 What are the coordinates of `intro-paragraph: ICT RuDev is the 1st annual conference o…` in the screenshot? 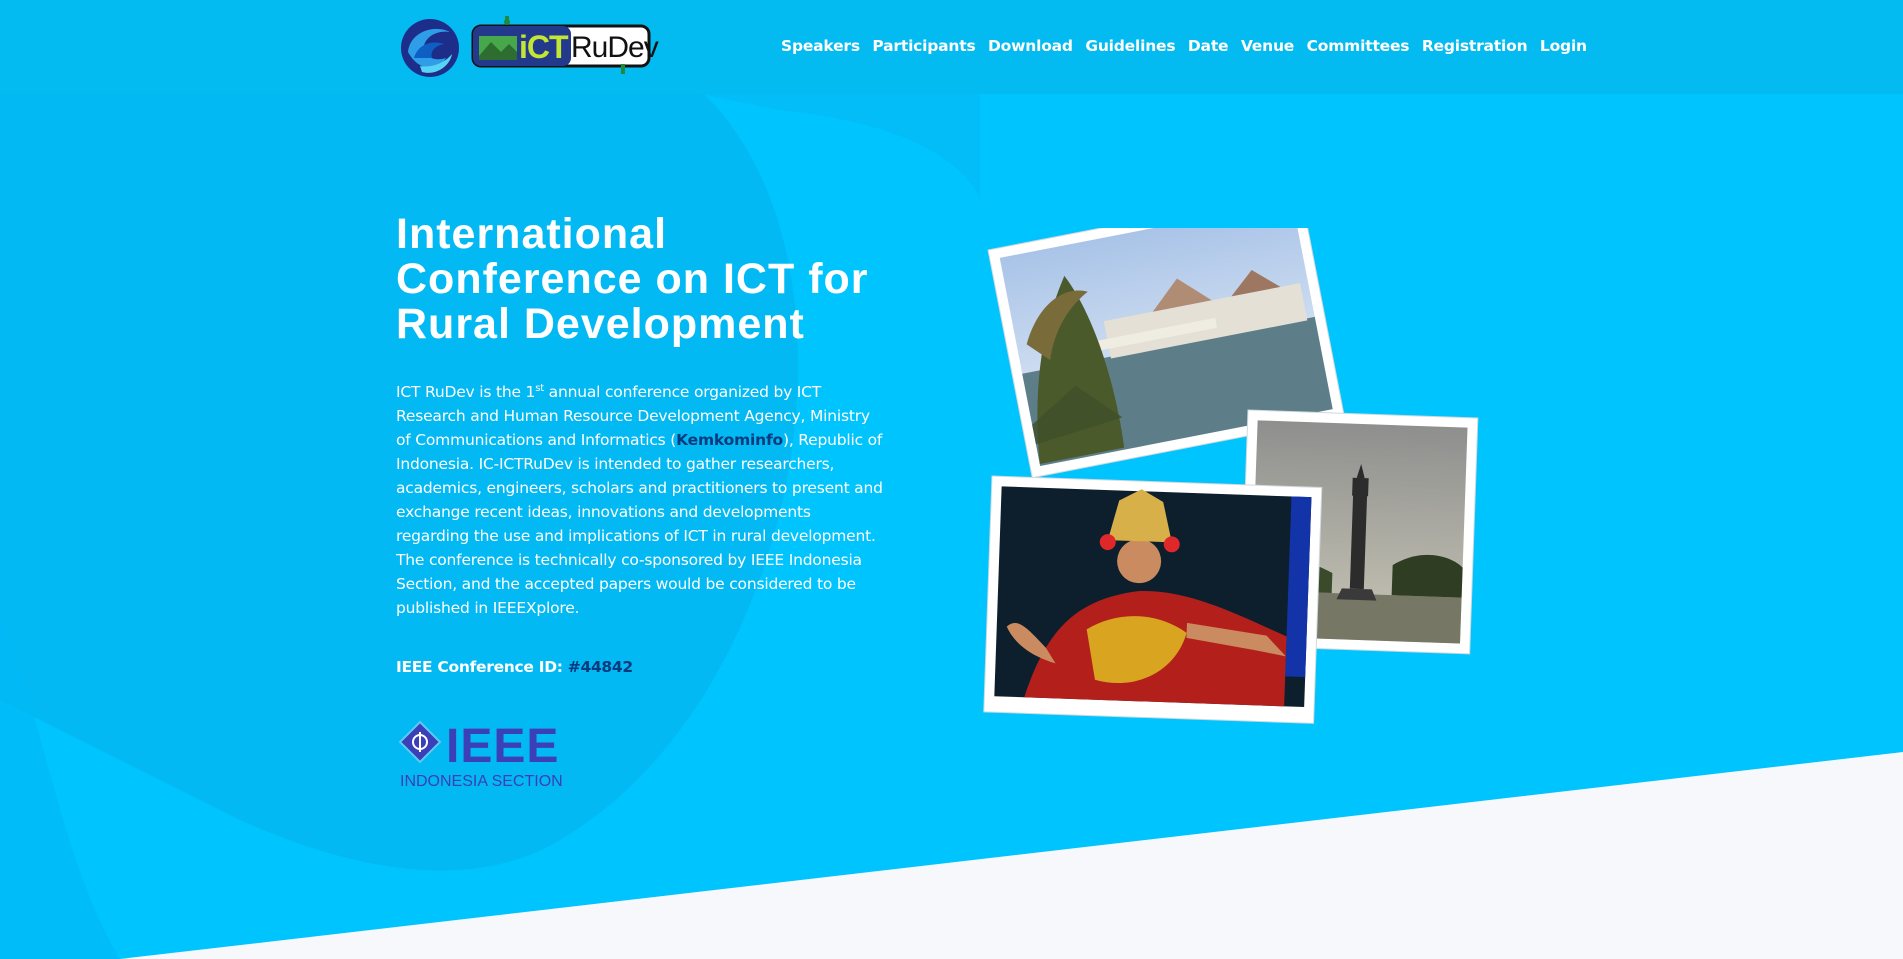 It's located at (641, 498).